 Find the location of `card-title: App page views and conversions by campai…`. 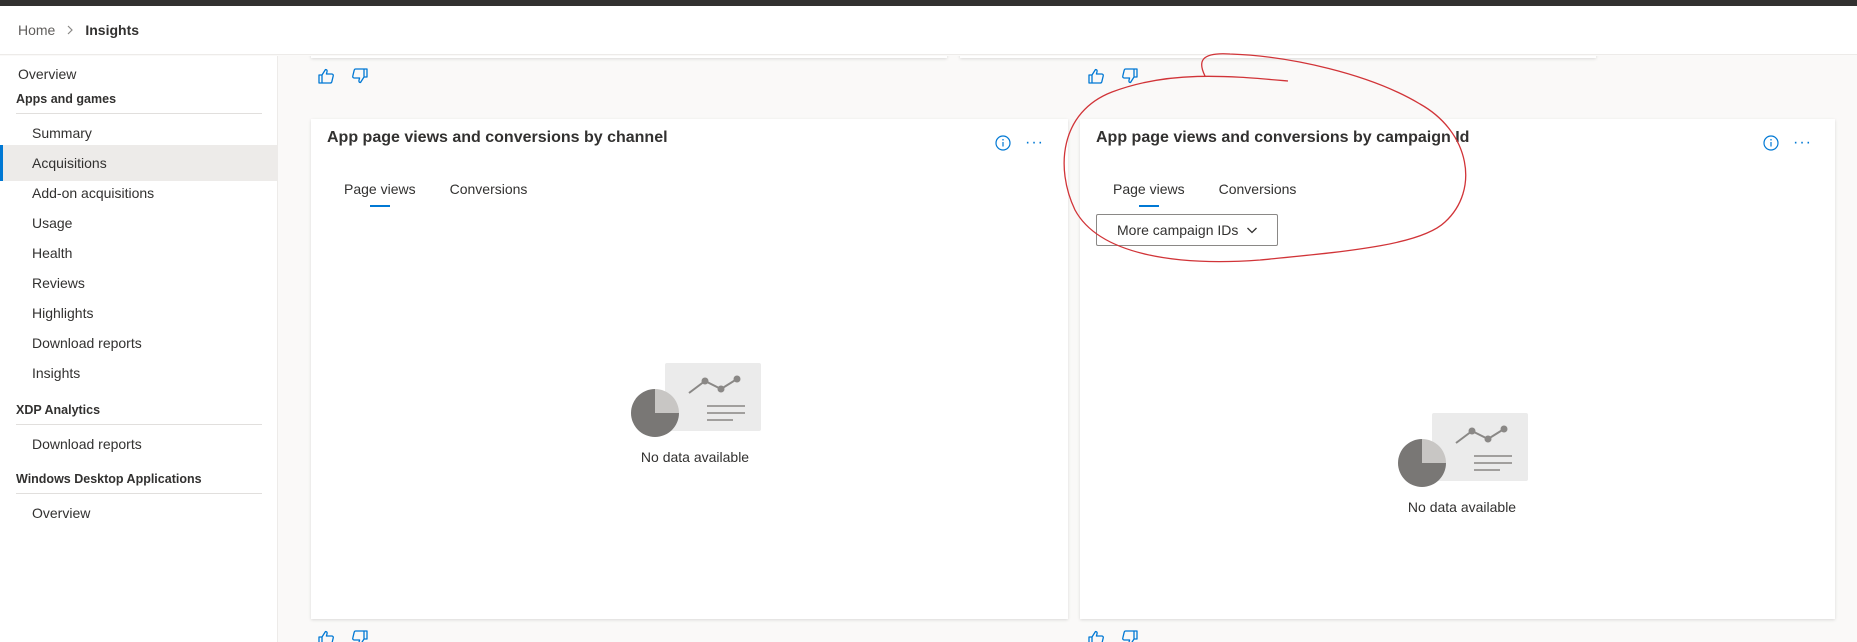

card-title: App page views and conversions by campai… is located at coordinates (1283, 137).